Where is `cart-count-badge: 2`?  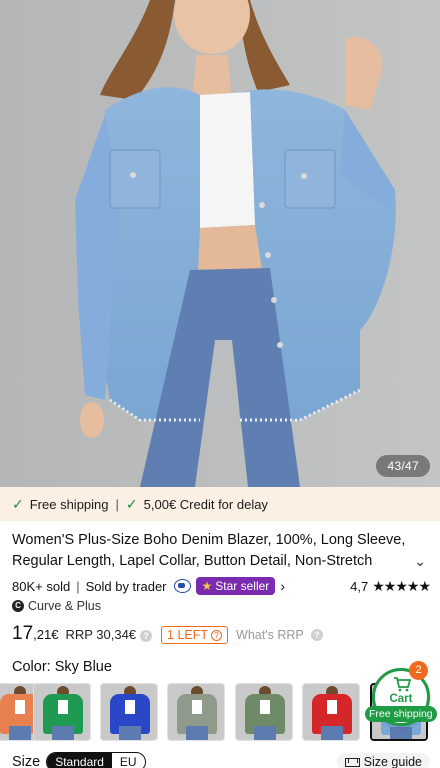
cart-count-badge: 2 is located at coordinates (418, 670).